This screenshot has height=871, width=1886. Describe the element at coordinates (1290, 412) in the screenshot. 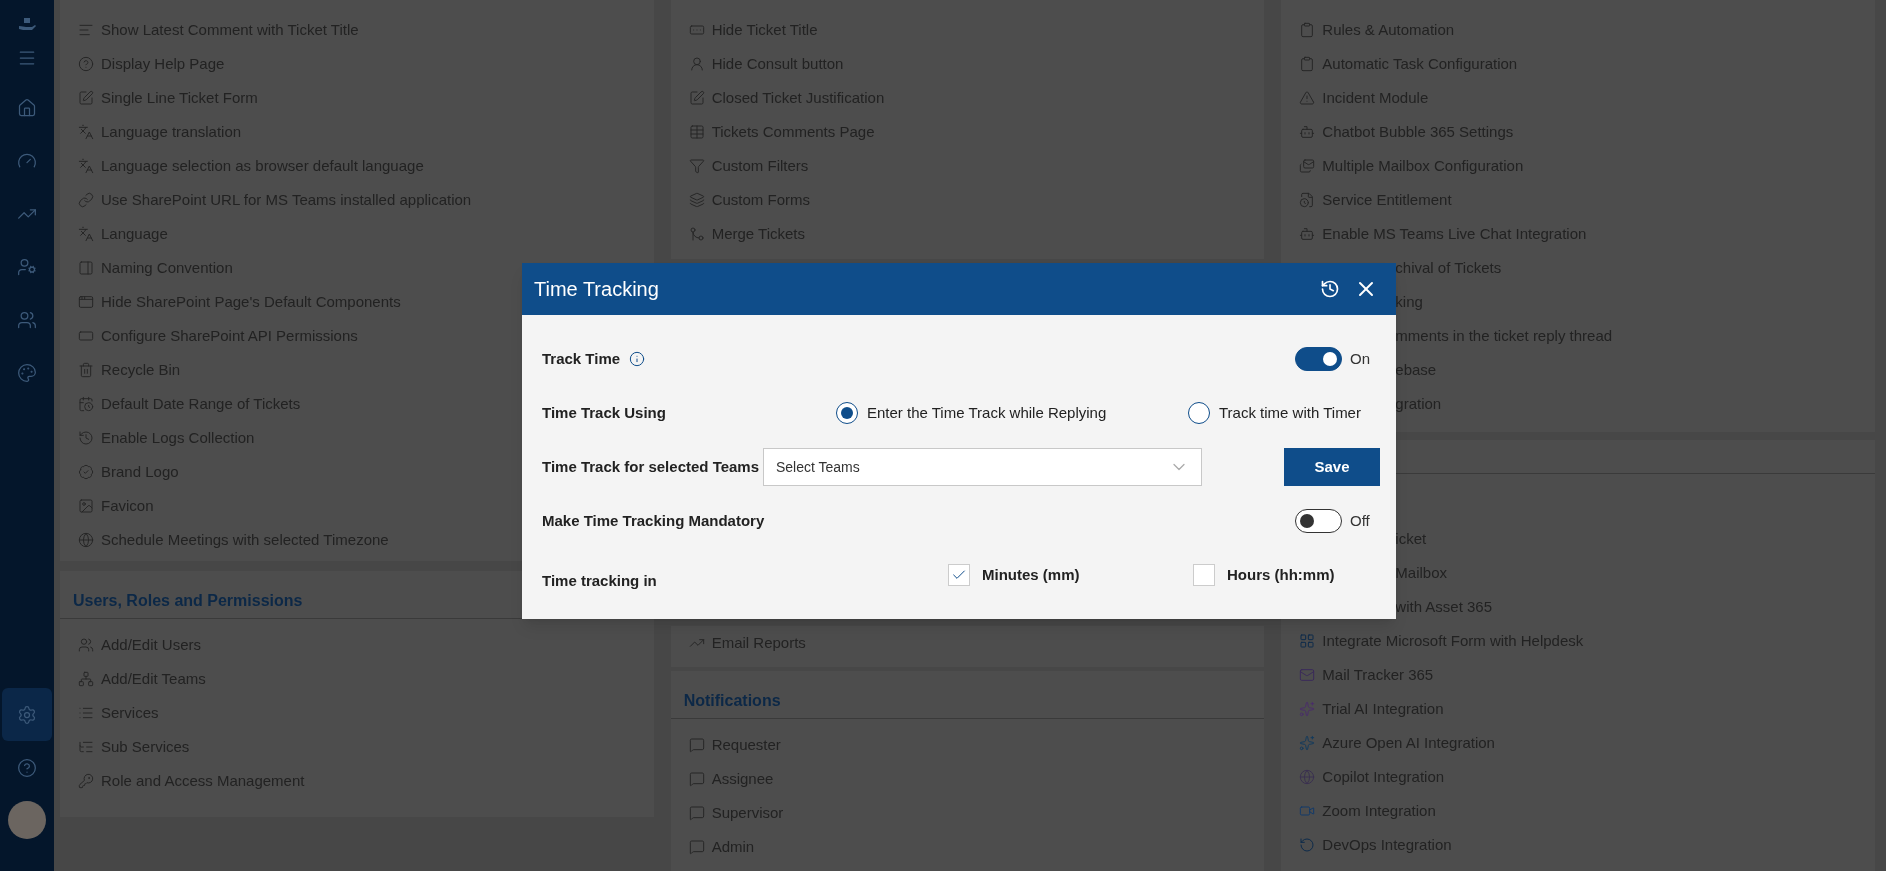

I see `radio-label: Track time with Timer` at that location.